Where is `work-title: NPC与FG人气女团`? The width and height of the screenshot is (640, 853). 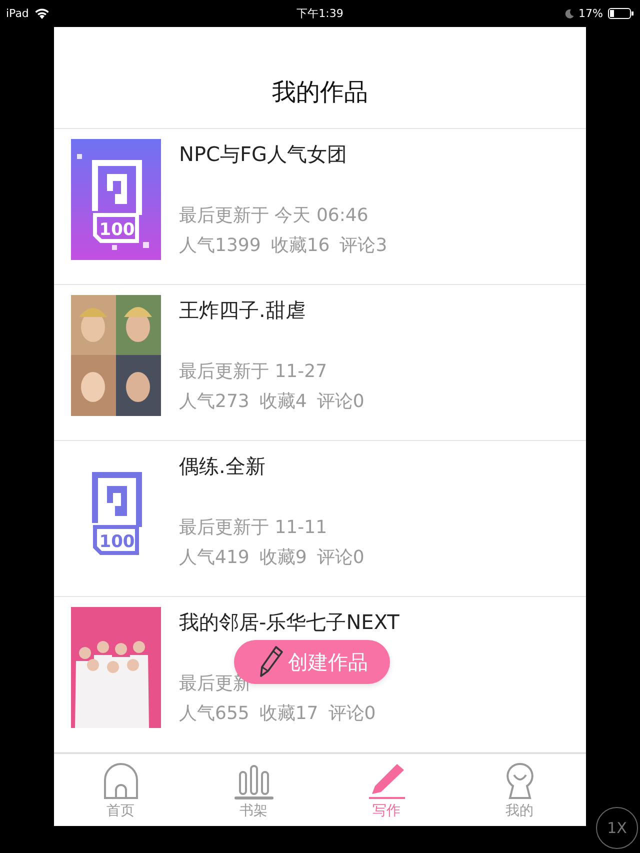 work-title: NPC与FG人气女团 is located at coordinates (263, 154).